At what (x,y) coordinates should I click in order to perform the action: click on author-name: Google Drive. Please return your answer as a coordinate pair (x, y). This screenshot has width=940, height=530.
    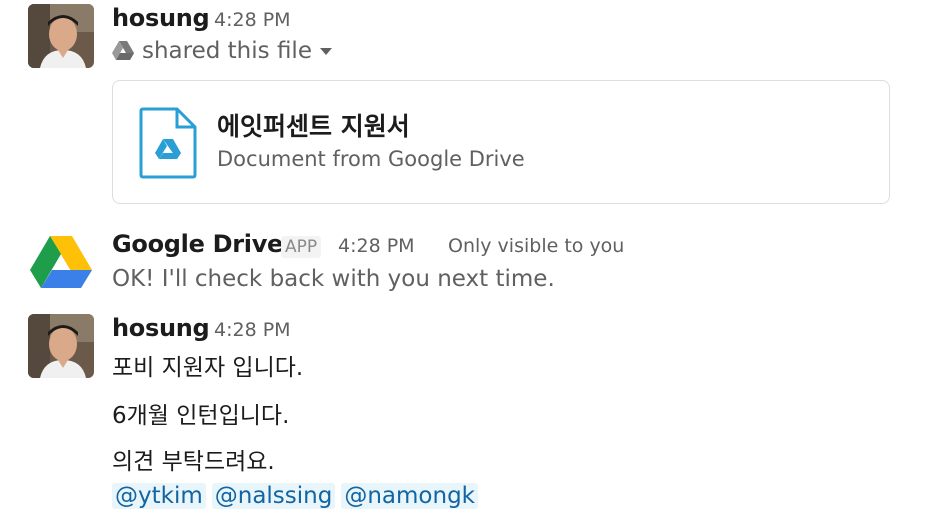
    Looking at the image, I should click on (197, 244).